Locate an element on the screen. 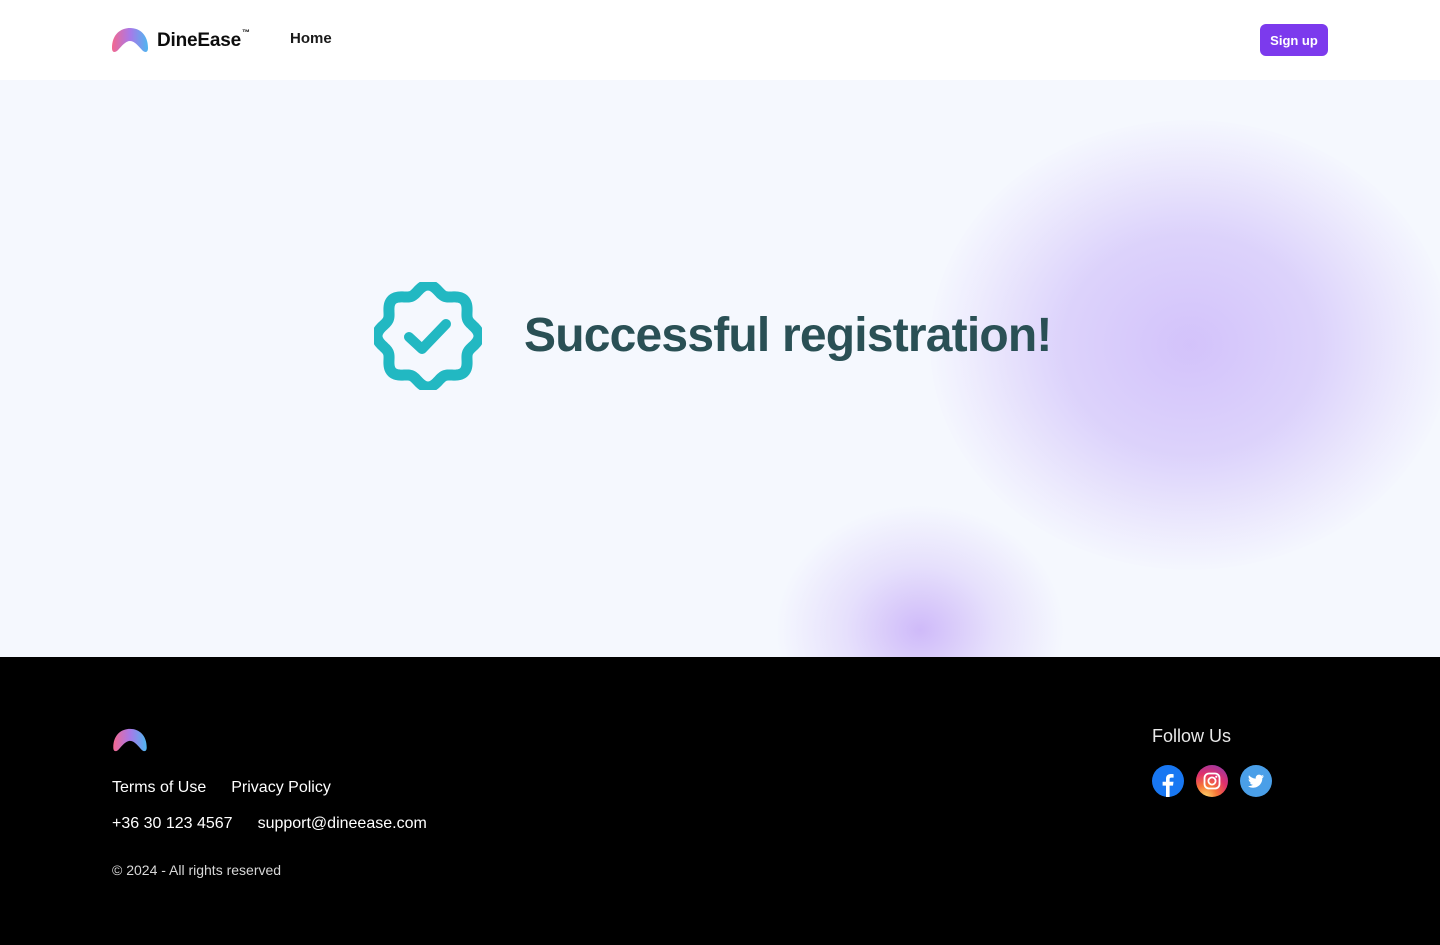  twitter-icon is located at coordinates (1256, 781).